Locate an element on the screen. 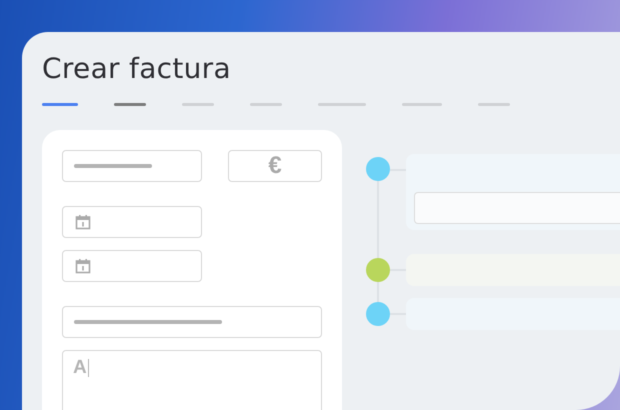 The image size is (620, 410). page-title: Crear factura is located at coordinates (136, 69).